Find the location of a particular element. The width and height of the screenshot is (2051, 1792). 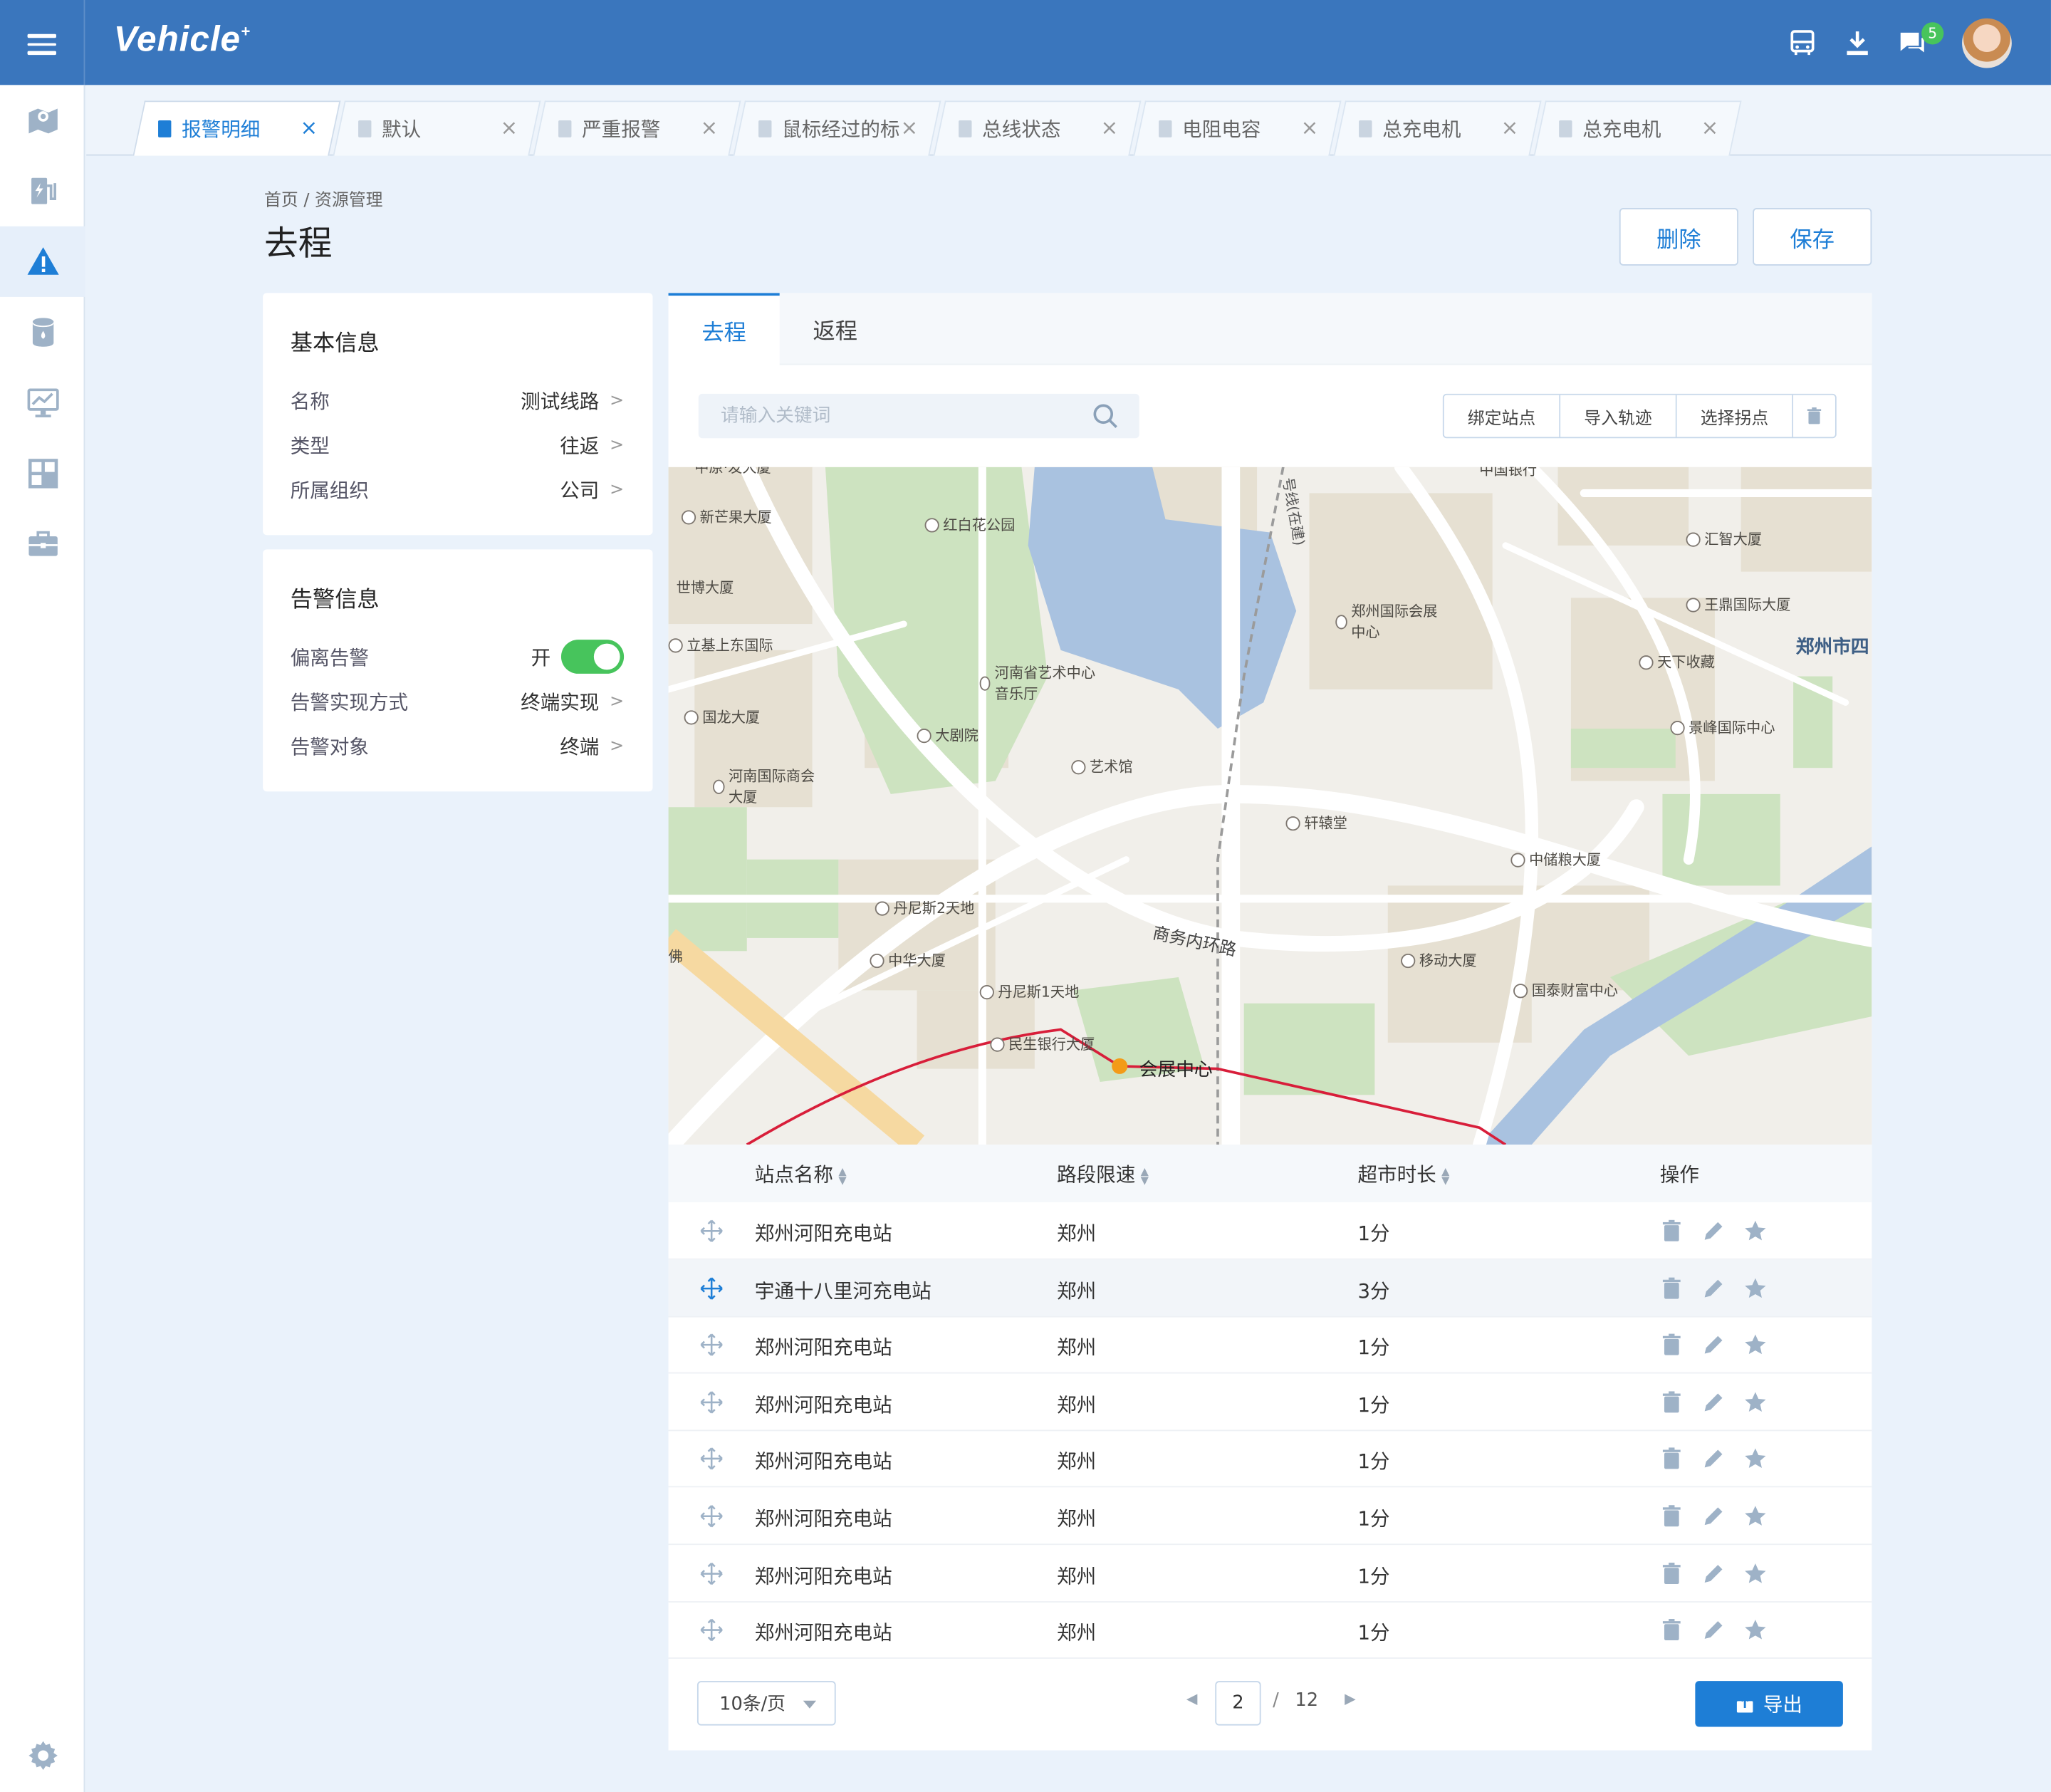

user-avatar is located at coordinates (1987, 43).